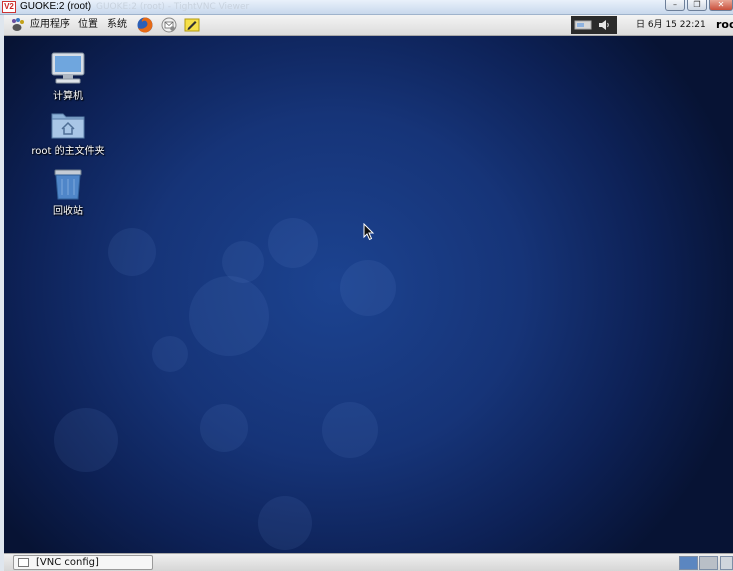 This screenshot has width=733, height=571. What do you see at coordinates (23, 562) in the screenshot?
I see `window-icon` at bounding box center [23, 562].